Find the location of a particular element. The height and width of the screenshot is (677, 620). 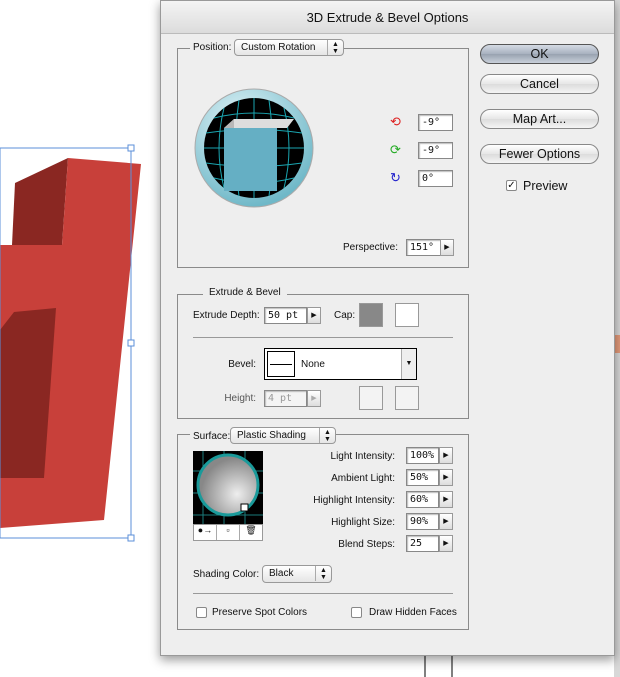

lighting-sphere-preview is located at coordinates (228, 487).